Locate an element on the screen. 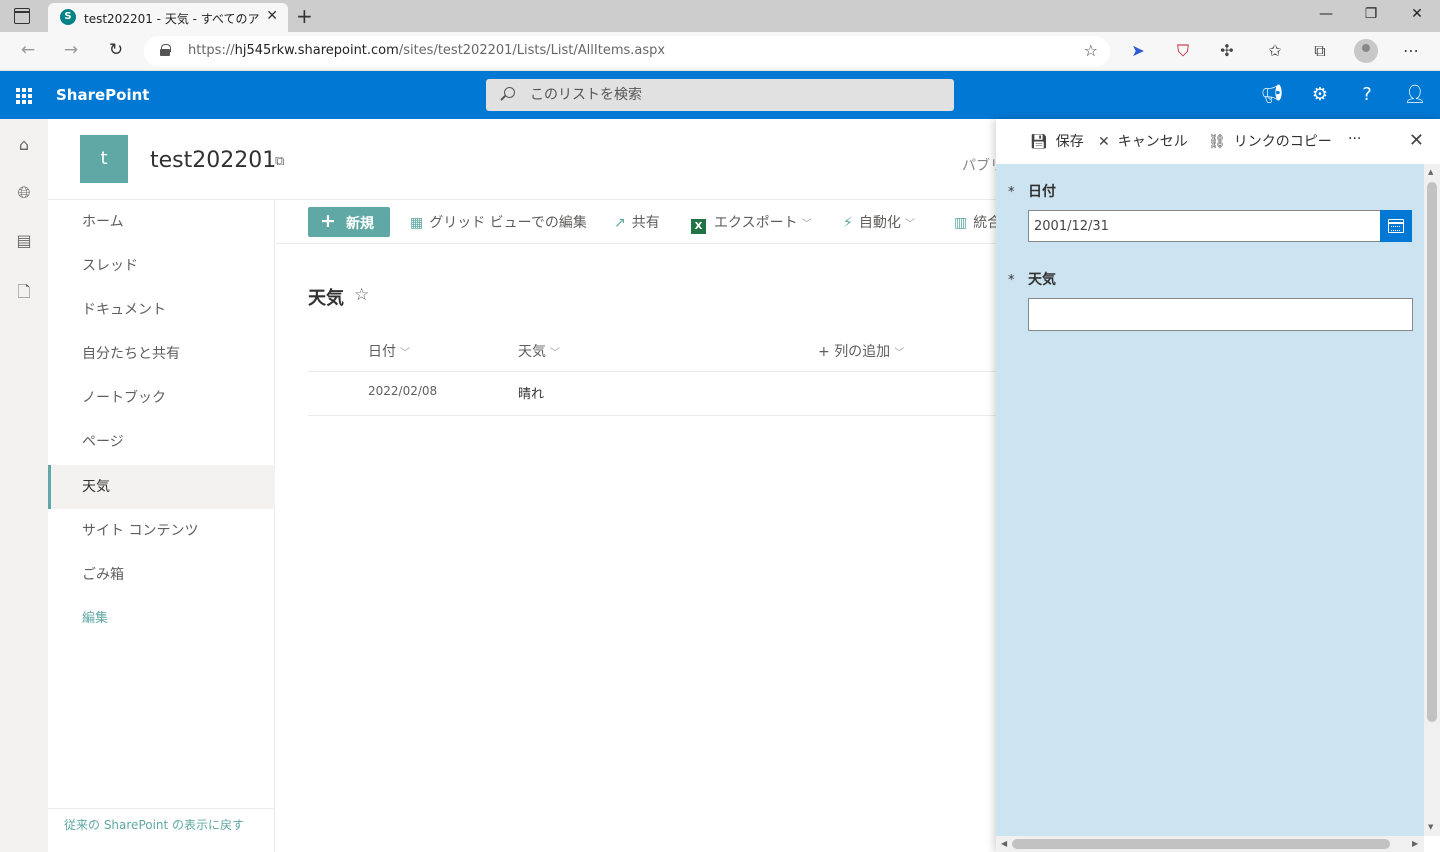 This screenshot has width=1440, height=852. suite-bar: SharePoint 📢︎ ⚙ ? 👤︎ is located at coordinates (720, 95).